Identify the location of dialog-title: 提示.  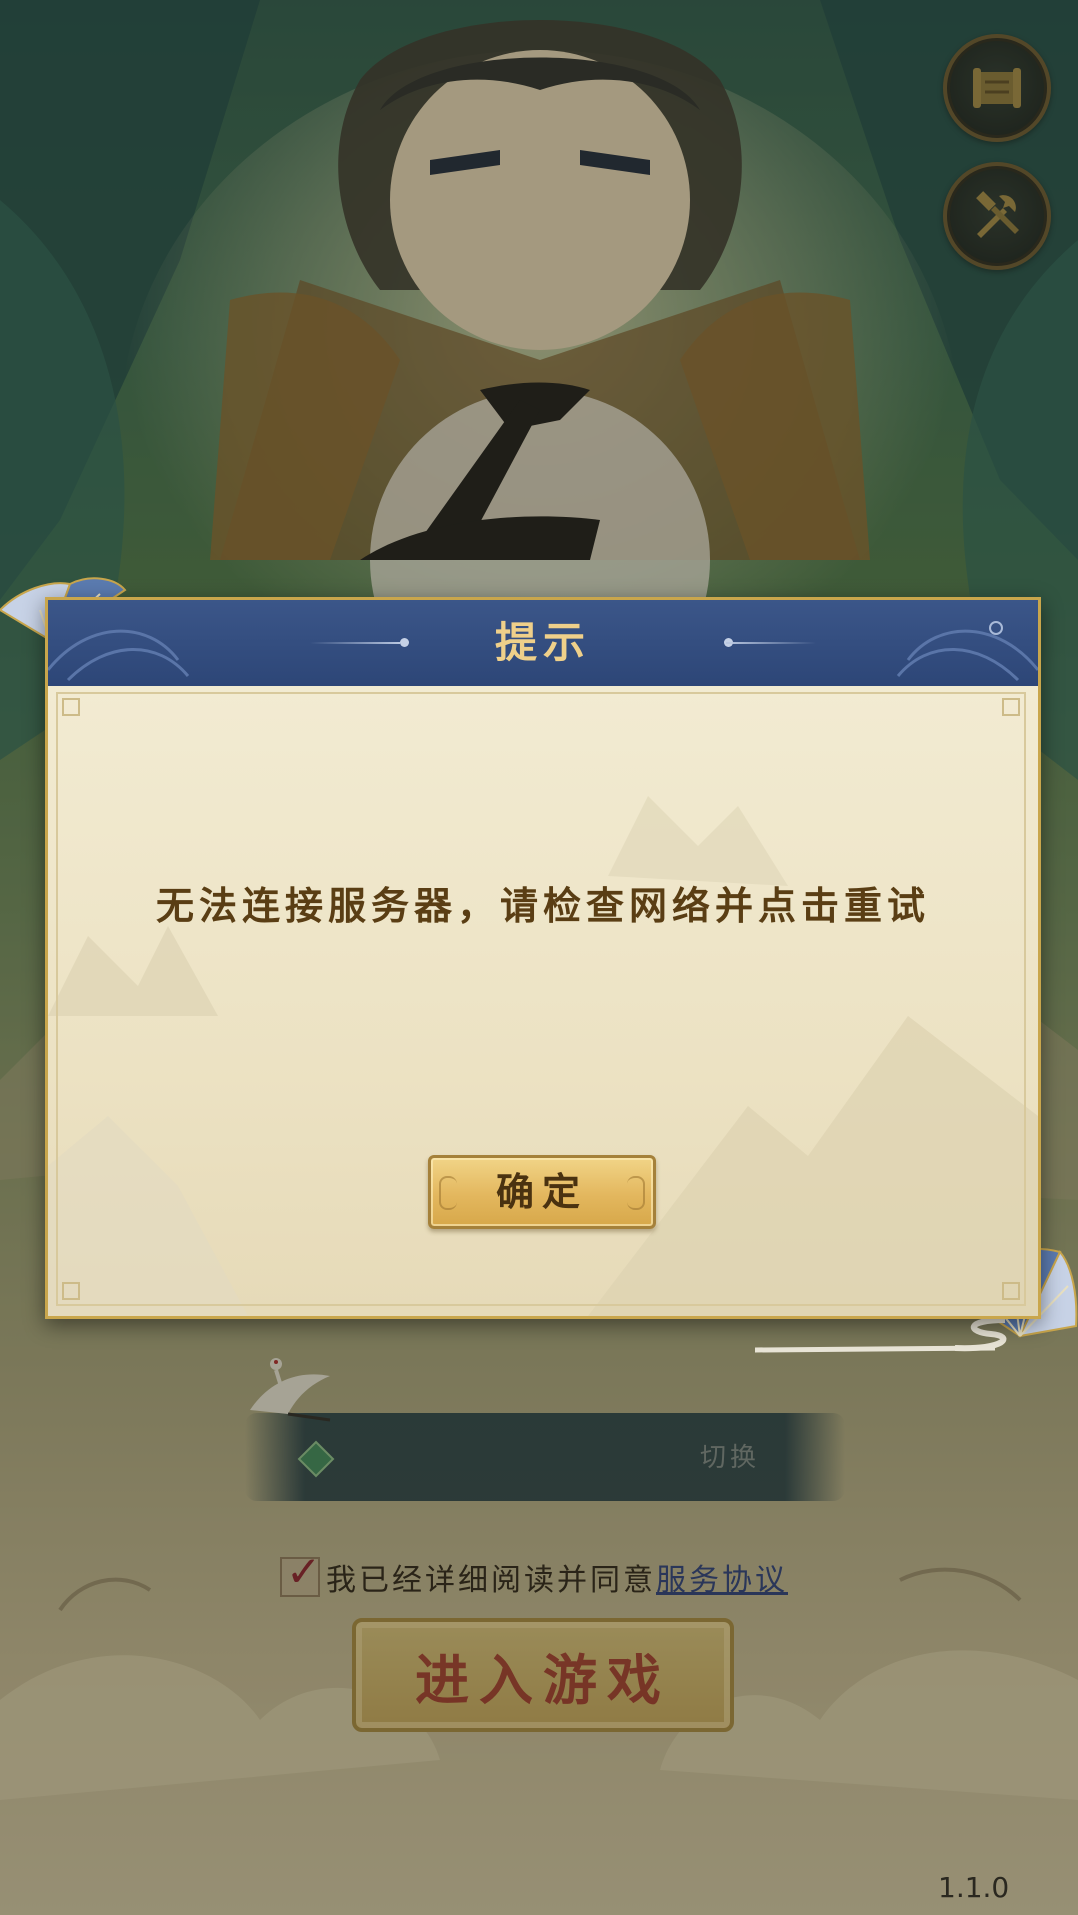
(542, 642).